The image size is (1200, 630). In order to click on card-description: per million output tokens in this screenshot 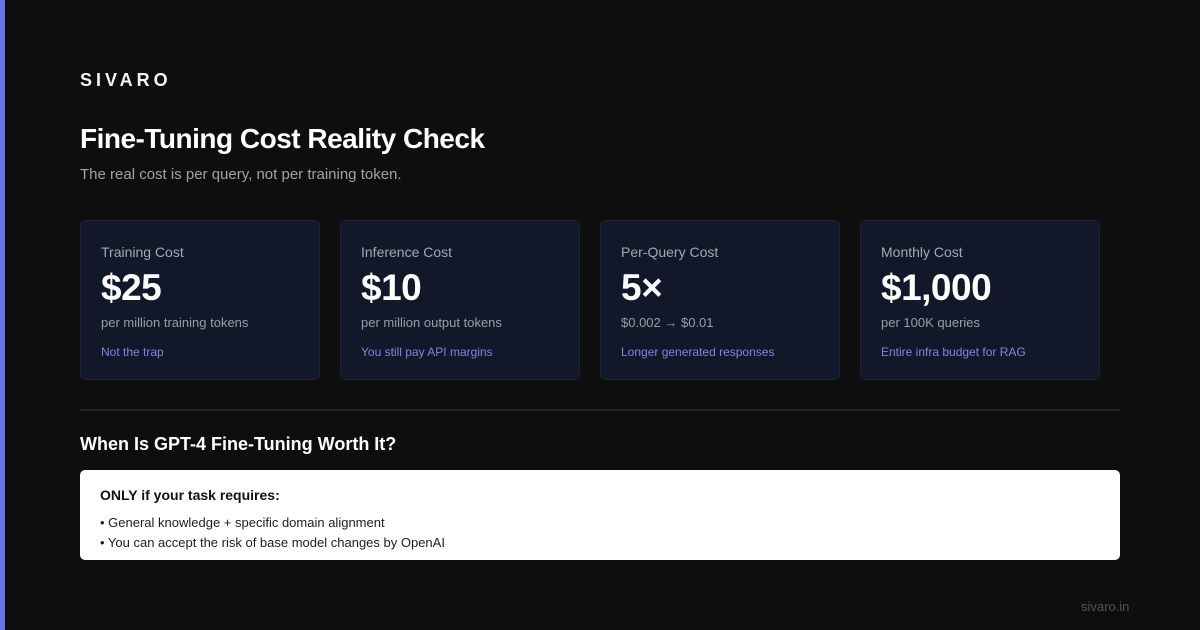, I will do `click(431, 322)`.